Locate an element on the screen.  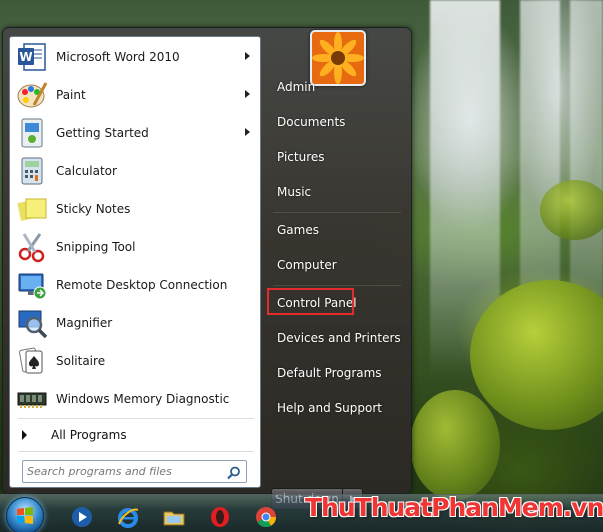
program-item-word: W Microsoft Word 2010 is located at coordinates (136, 57).